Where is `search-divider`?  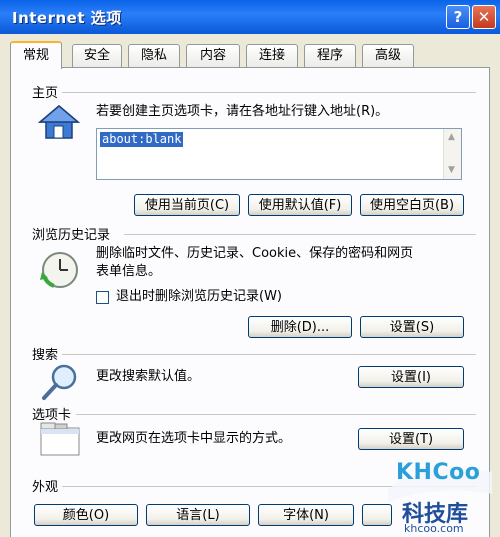
search-divider is located at coordinates (269, 354).